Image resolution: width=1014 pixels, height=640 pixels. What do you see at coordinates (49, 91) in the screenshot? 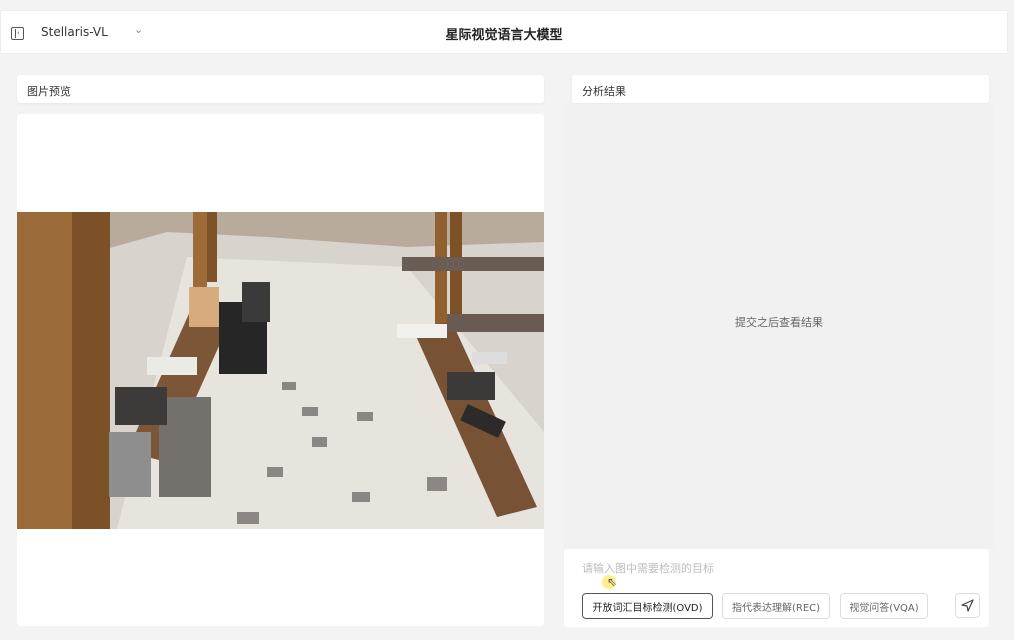
I see `image-preview-title: 图片预览` at bounding box center [49, 91].